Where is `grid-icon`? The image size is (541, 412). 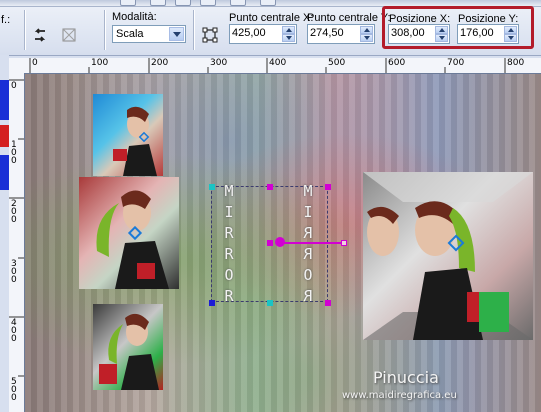
grid-icon is located at coordinates (69, 35).